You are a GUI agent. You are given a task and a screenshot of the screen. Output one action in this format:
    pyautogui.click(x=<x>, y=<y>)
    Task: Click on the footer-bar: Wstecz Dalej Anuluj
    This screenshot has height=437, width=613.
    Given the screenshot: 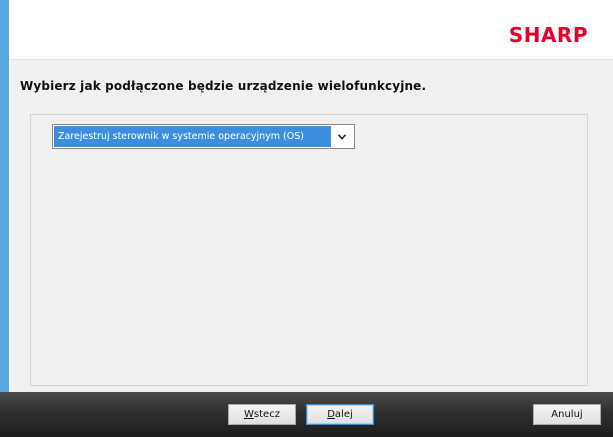 What is the action you would take?
    pyautogui.click(x=306, y=414)
    